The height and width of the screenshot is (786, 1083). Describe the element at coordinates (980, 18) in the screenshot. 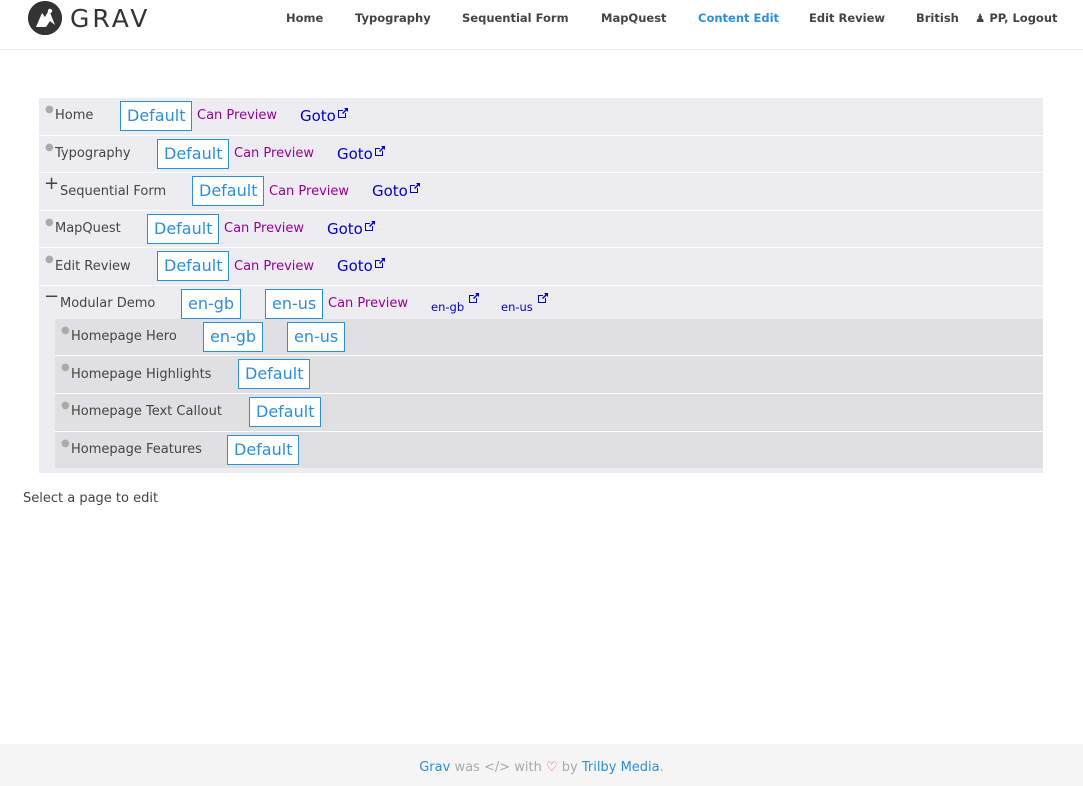

I see `user-icon: ♟` at that location.